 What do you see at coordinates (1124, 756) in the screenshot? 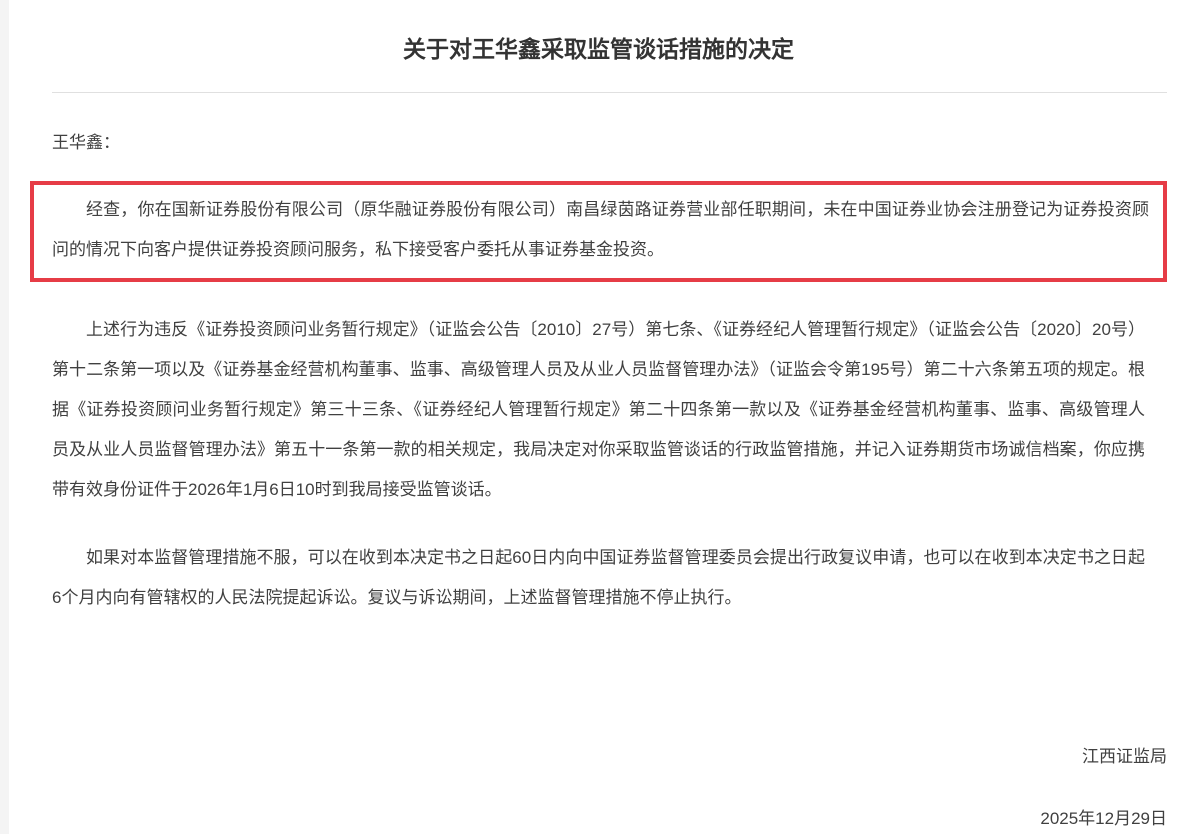
I see `issuing-authority: 江西证监局` at bounding box center [1124, 756].